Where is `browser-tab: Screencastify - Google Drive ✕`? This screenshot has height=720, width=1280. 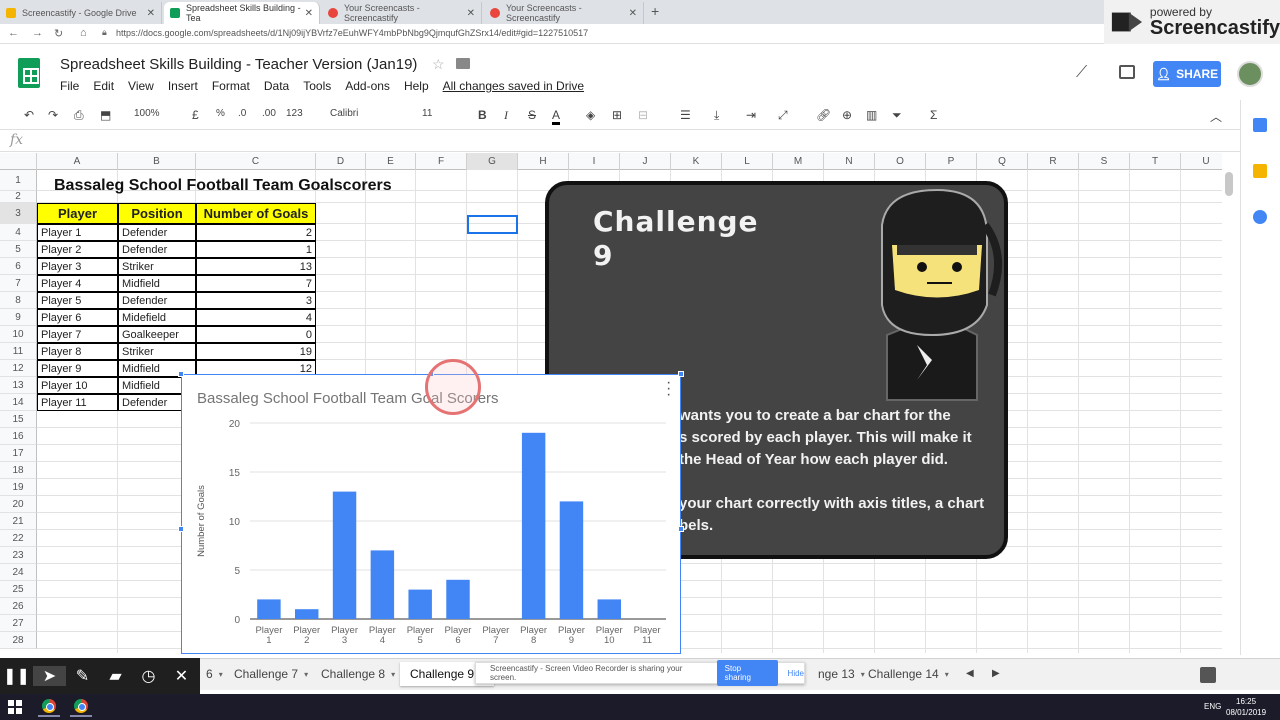
browser-tab: Screencastify - Google Drive ✕ is located at coordinates (81, 13).